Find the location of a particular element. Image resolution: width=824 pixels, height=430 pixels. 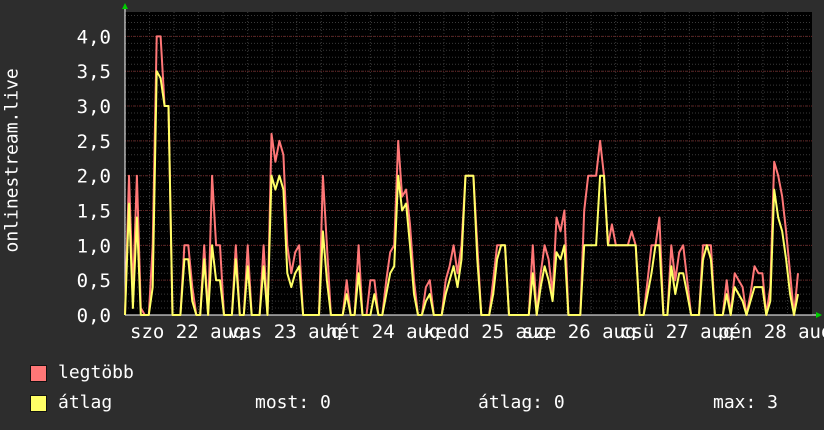

stat-average: átlag: 0 is located at coordinates (521, 402).